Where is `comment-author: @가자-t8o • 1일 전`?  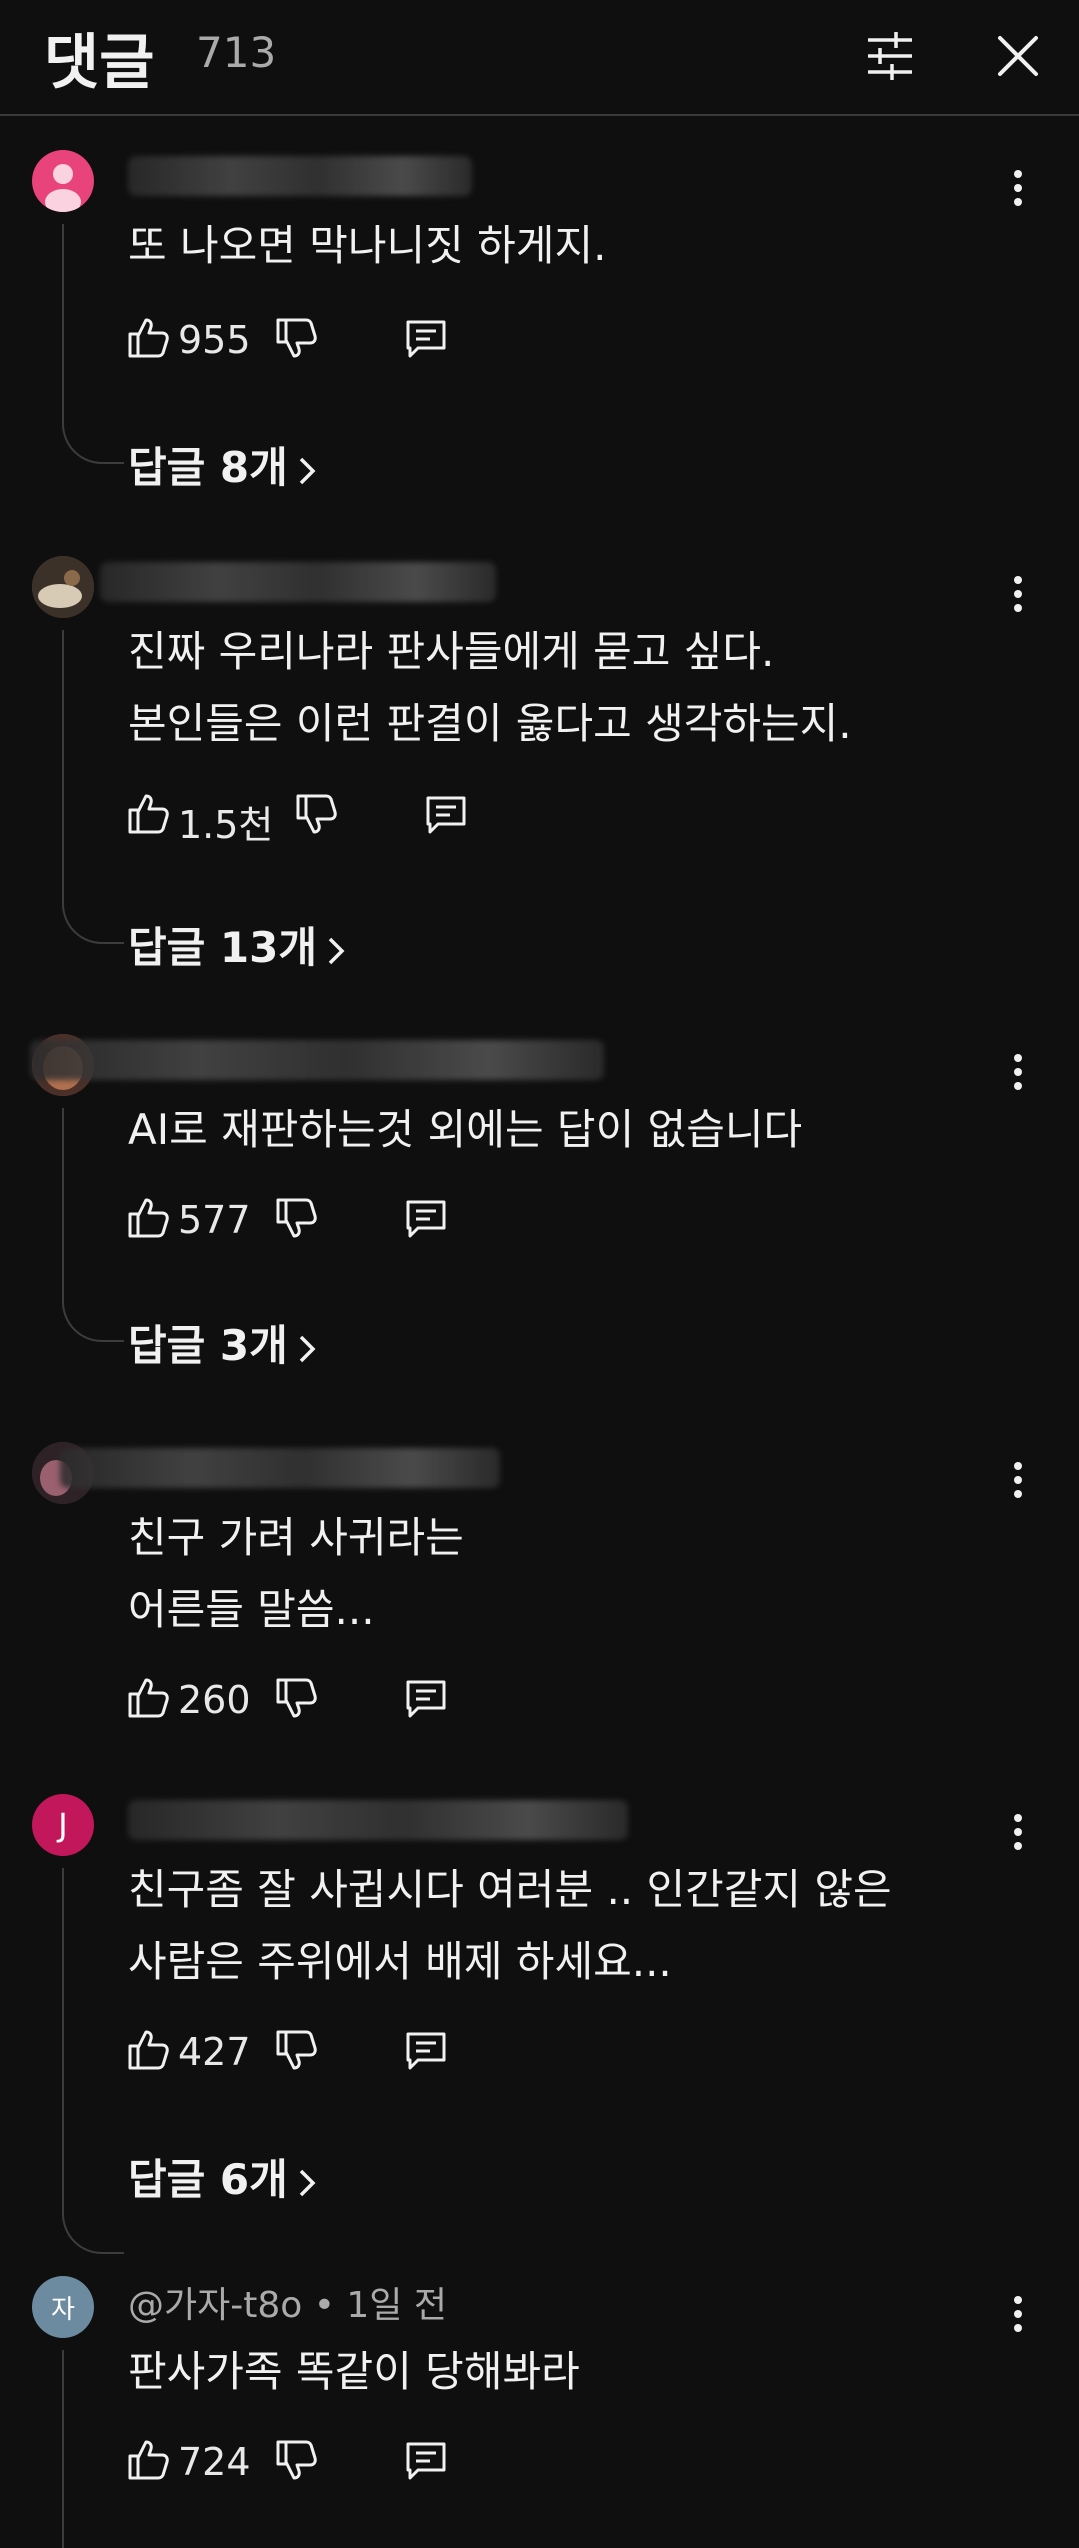 comment-author: @가자-t8o • 1일 전 is located at coordinates (287, 2302).